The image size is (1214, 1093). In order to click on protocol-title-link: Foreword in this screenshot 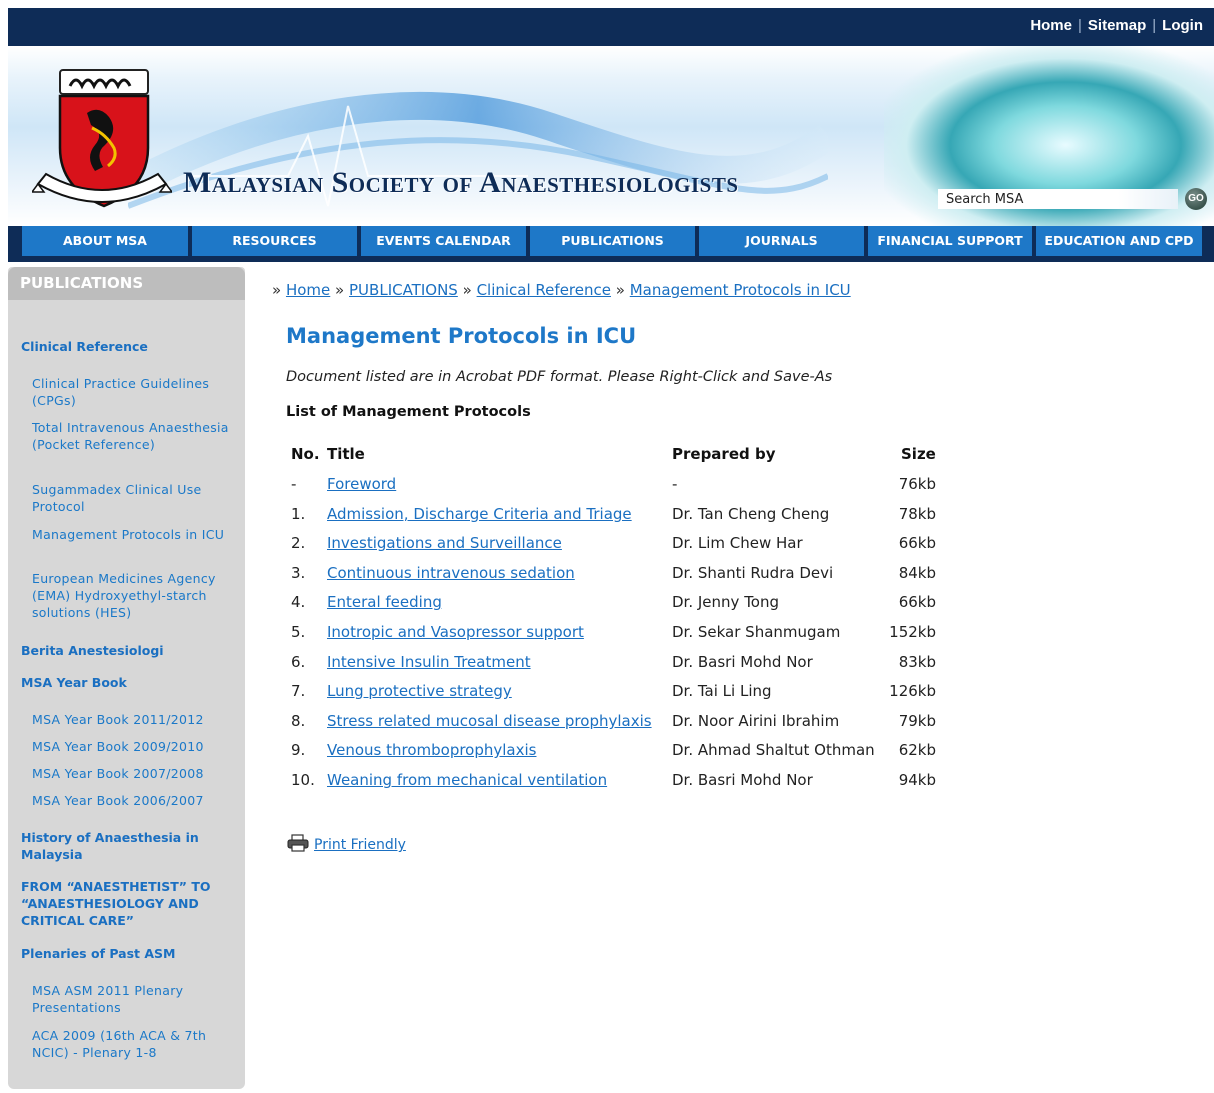, I will do `click(361, 484)`.